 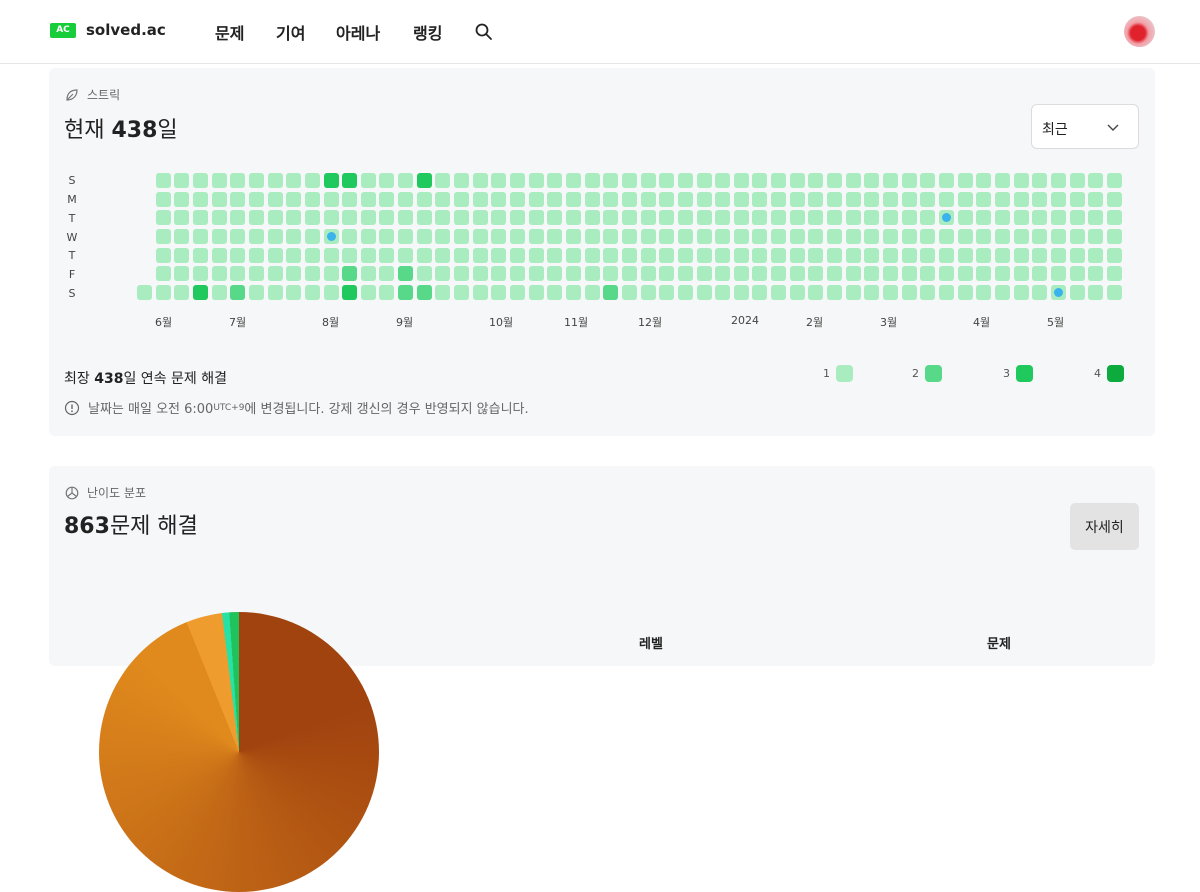 What do you see at coordinates (358, 32) in the screenshot?
I see `nav-arena: 아레나` at bounding box center [358, 32].